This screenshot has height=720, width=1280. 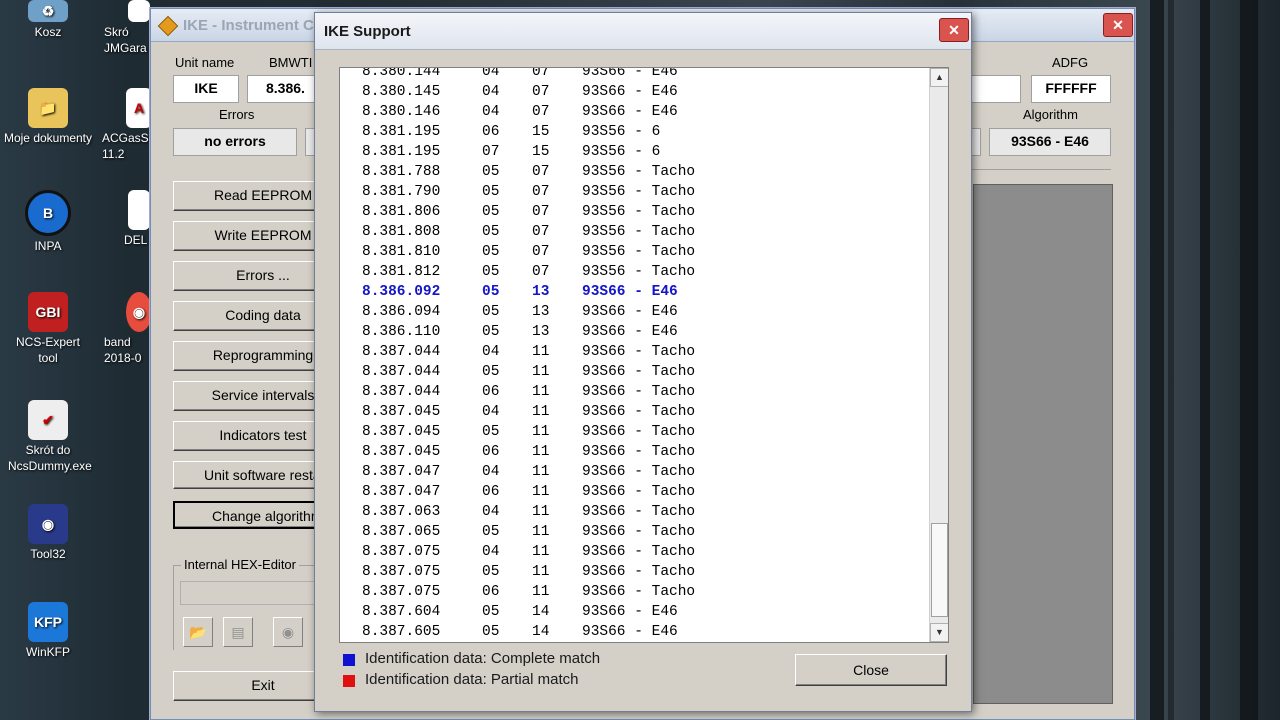 What do you see at coordinates (1118, 25) in the screenshot?
I see `main-close-button: ✕` at bounding box center [1118, 25].